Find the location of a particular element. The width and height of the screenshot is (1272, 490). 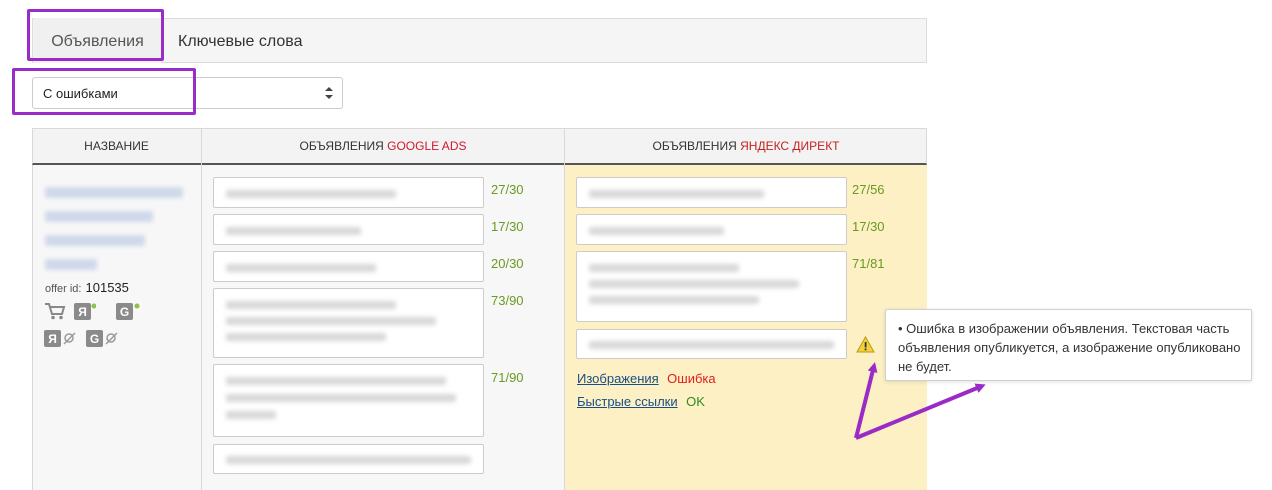

google-char-count: 17/30 is located at coordinates (507, 226).